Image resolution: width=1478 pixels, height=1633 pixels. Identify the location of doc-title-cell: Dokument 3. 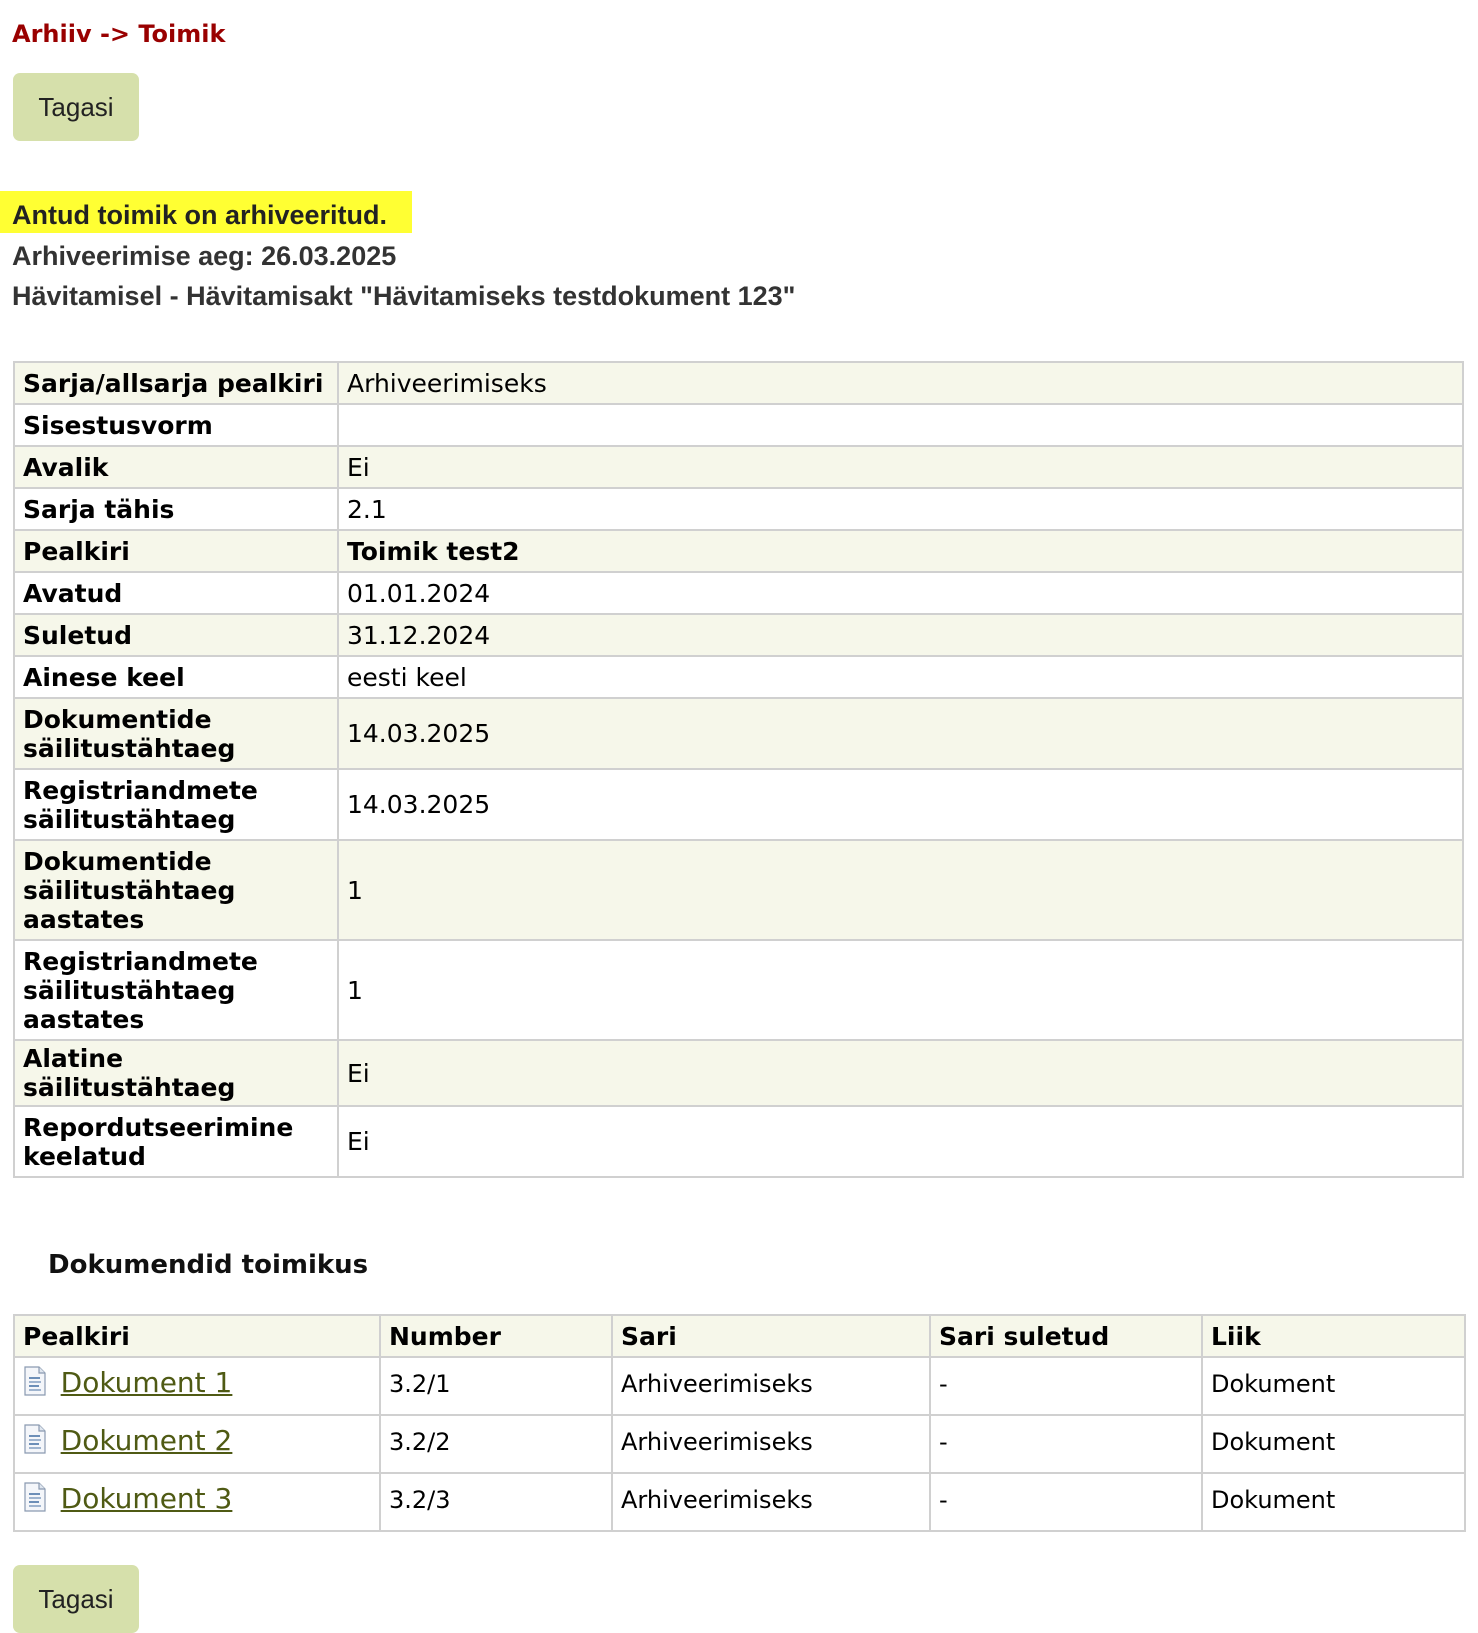
(197, 1502).